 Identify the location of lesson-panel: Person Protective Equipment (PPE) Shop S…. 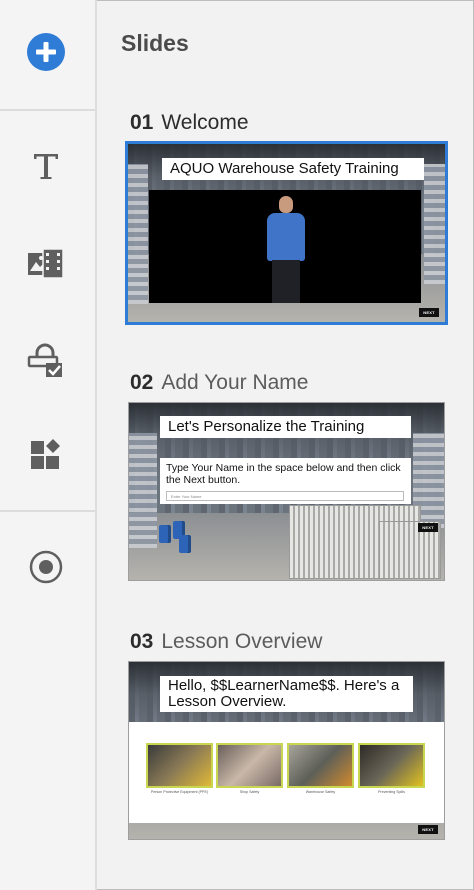
(286, 772).